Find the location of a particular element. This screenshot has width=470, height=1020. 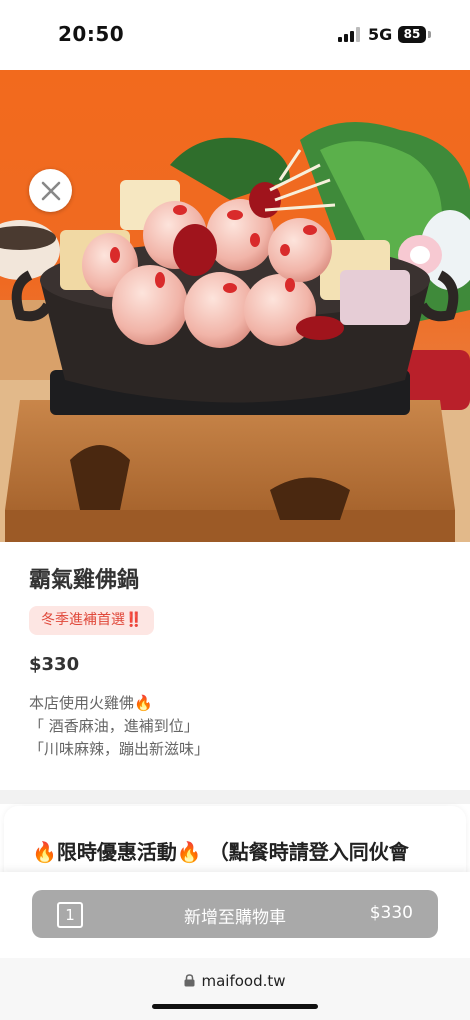

description-line: 本店使用火雞佛🔥 is located at coordinates (91, 703).